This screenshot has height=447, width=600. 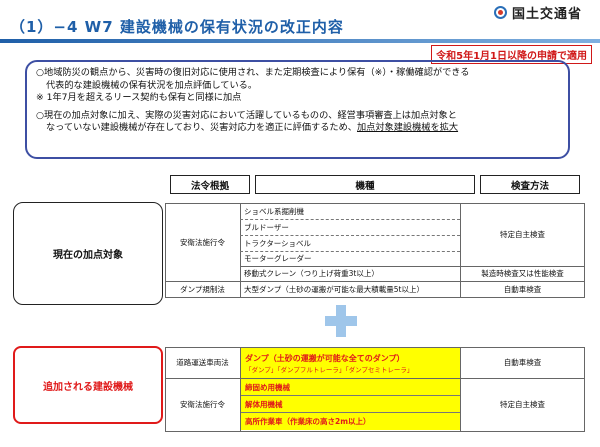 What do you see at coordinates (325, 358) in the screenshot?
I see `added-dump-main: ダンプ（土砂の運搬が可能な全てのダンプ）` at bounding box center [325, 358].